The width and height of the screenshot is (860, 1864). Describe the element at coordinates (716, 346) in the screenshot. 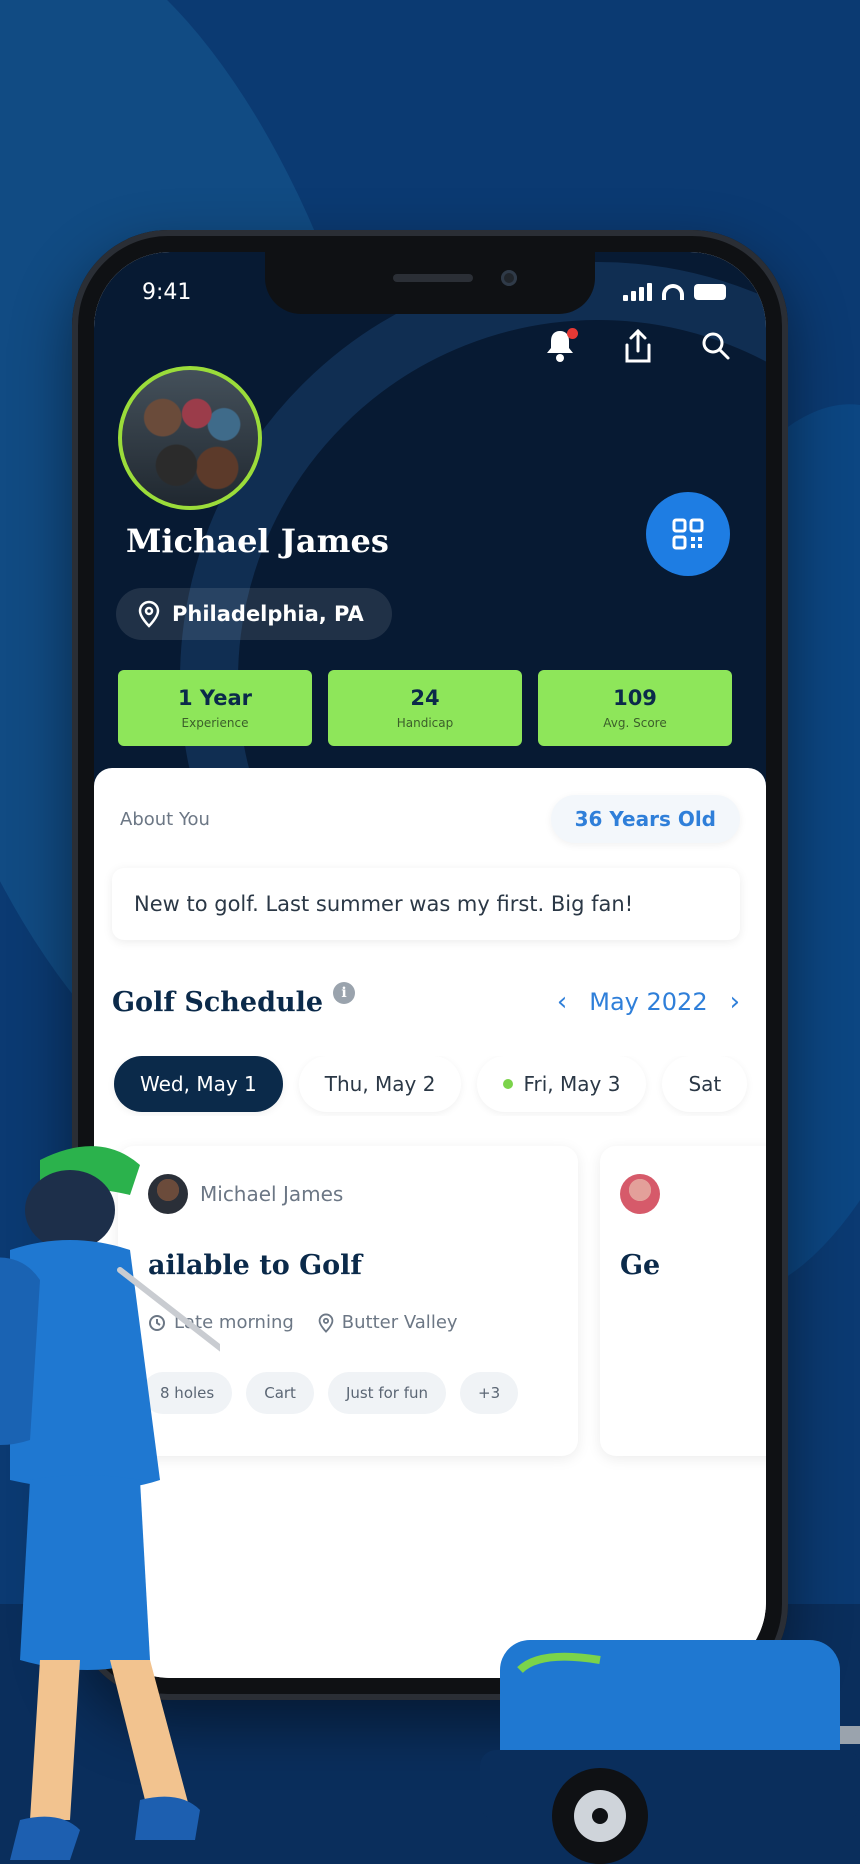

I see `search-icon` at that location.